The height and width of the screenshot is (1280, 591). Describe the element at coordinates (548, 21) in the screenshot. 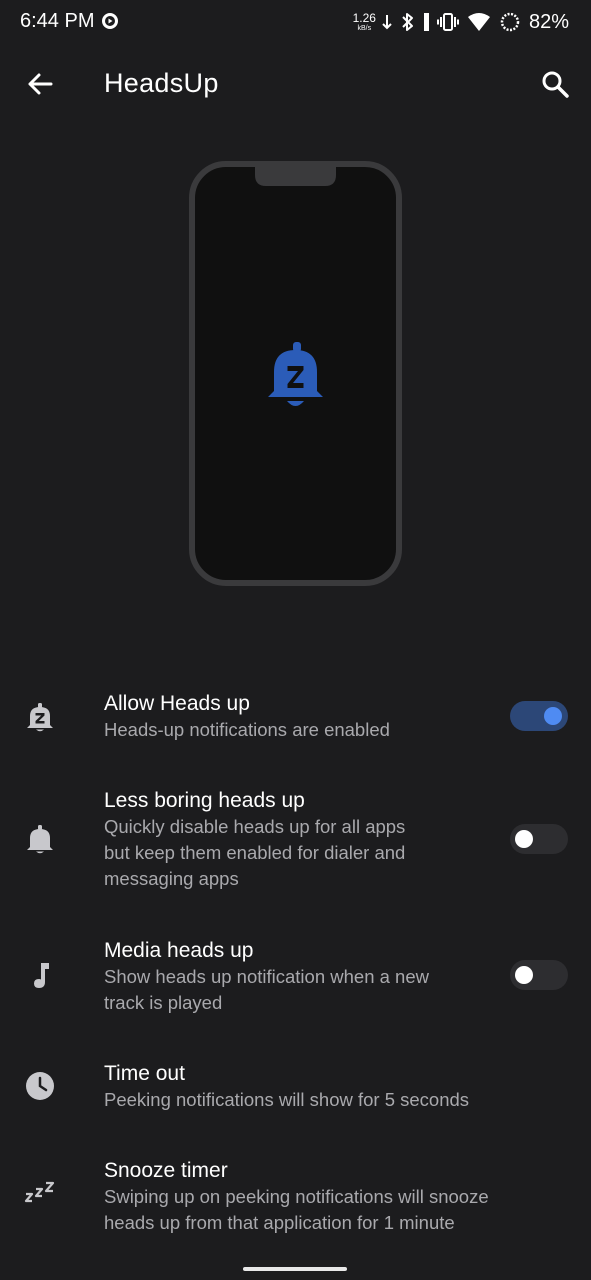

I see `battery-percent: 82%` at that location.